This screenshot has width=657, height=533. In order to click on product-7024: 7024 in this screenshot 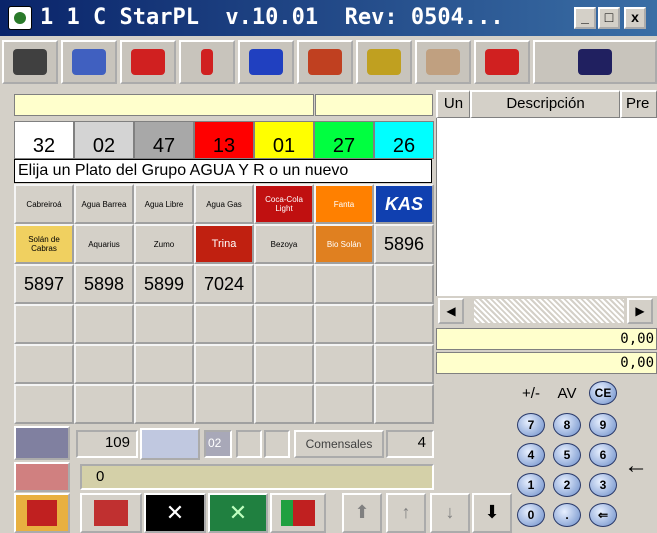, I will do `click(224, 284)`.